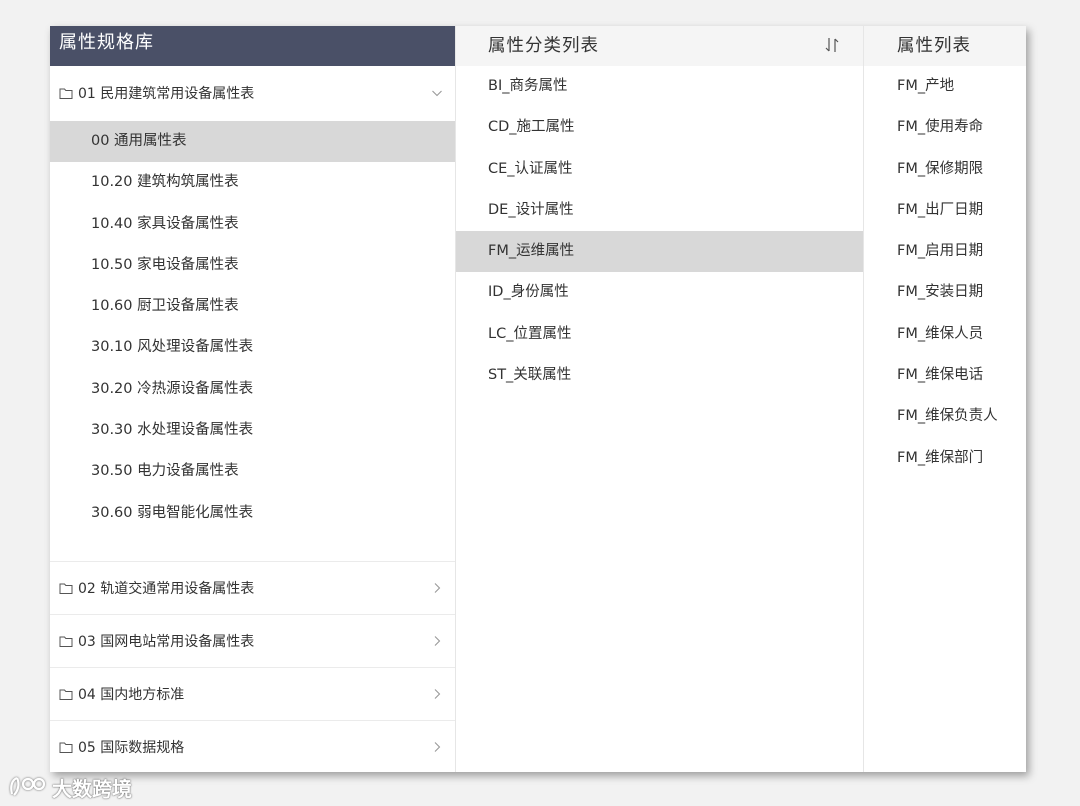  I want to click on sort-icon, so click(832, 45).